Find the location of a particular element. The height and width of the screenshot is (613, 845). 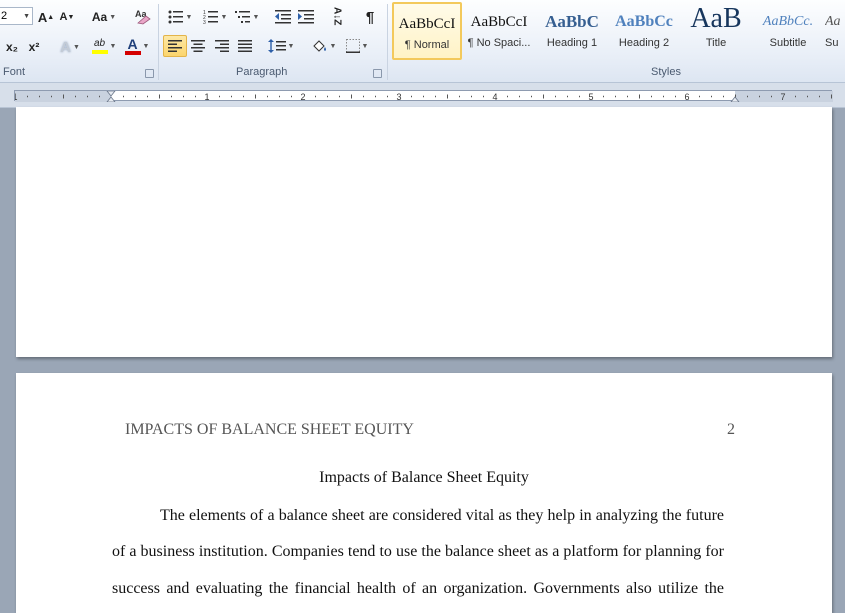

font-dialog-launcher is located at coordinates (149, 73).